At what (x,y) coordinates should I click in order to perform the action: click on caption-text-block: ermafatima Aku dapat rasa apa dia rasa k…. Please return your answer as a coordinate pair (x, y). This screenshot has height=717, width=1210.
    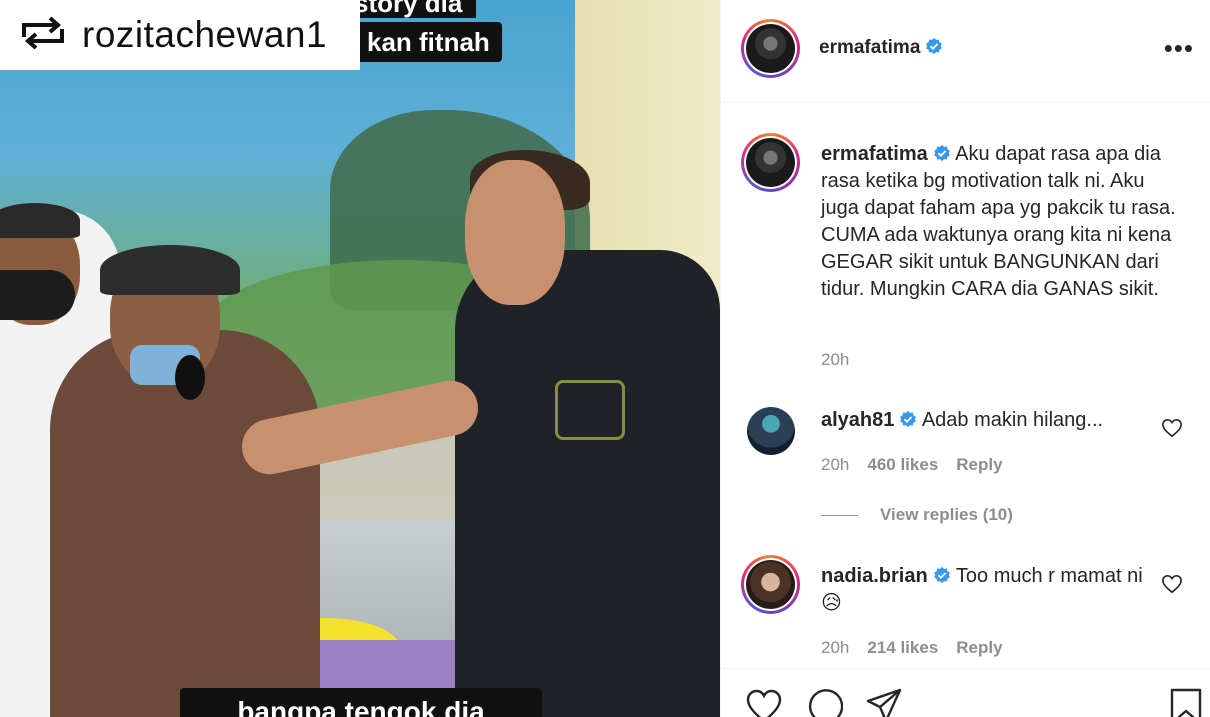
    Looking at the image, I should click on (1002, 222).